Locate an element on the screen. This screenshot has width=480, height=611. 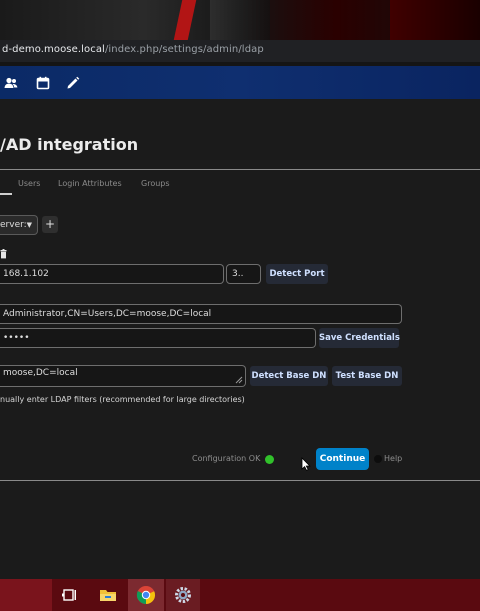
search-box is located at coordinates (26, 595).